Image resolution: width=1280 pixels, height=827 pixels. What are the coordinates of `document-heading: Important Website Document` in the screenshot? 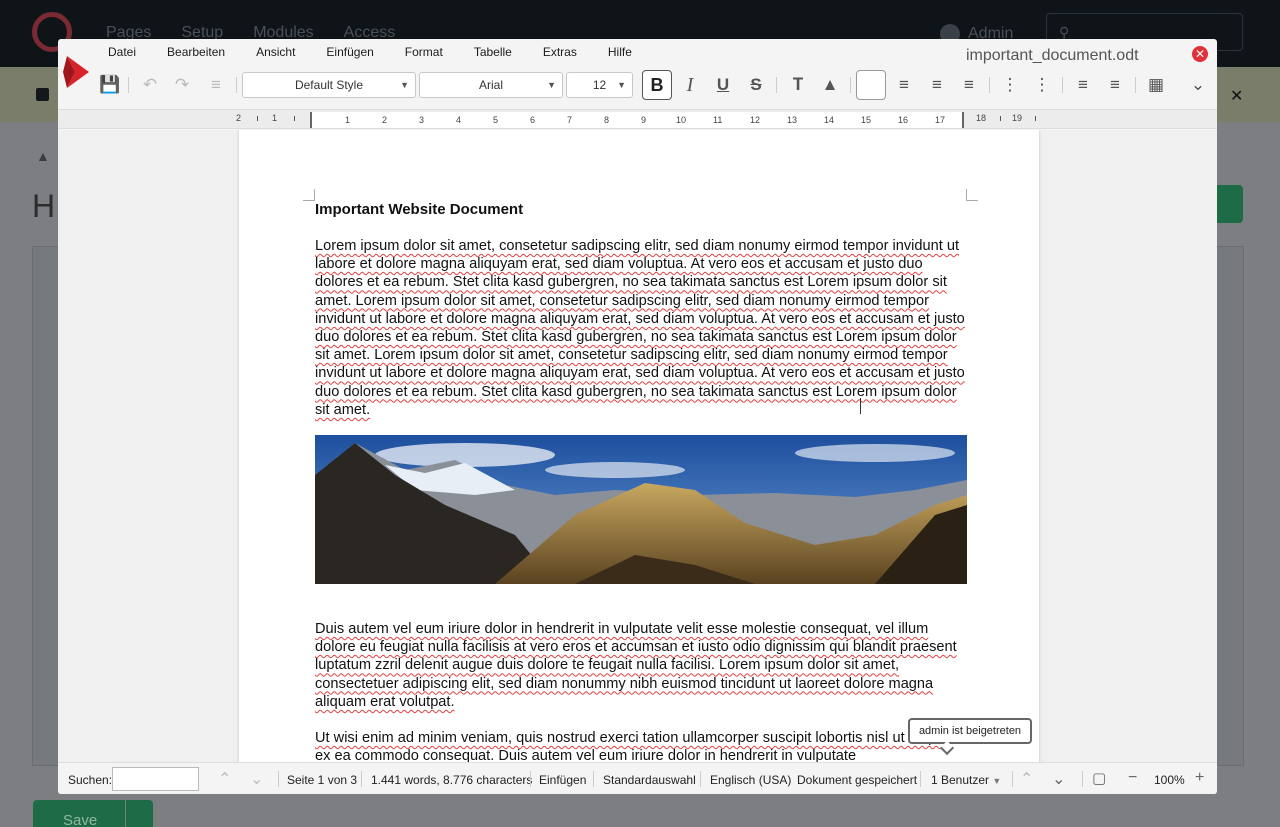 It's located at (419, 209).